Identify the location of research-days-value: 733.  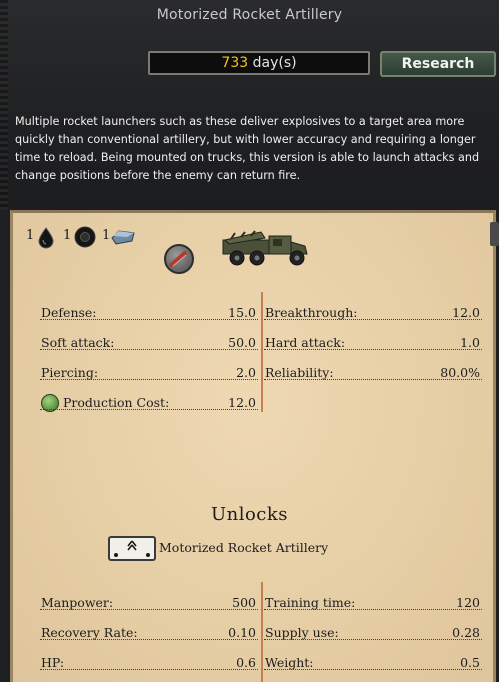
(235, 63).